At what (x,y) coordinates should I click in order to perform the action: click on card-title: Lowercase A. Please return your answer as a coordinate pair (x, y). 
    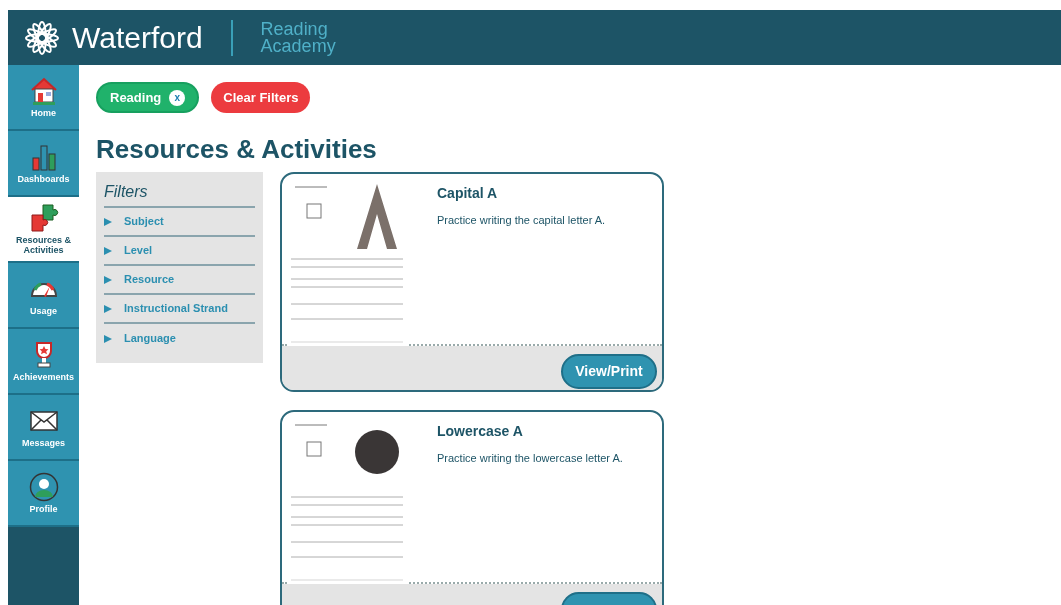
    Looking at the image, I should click on (480, 431).